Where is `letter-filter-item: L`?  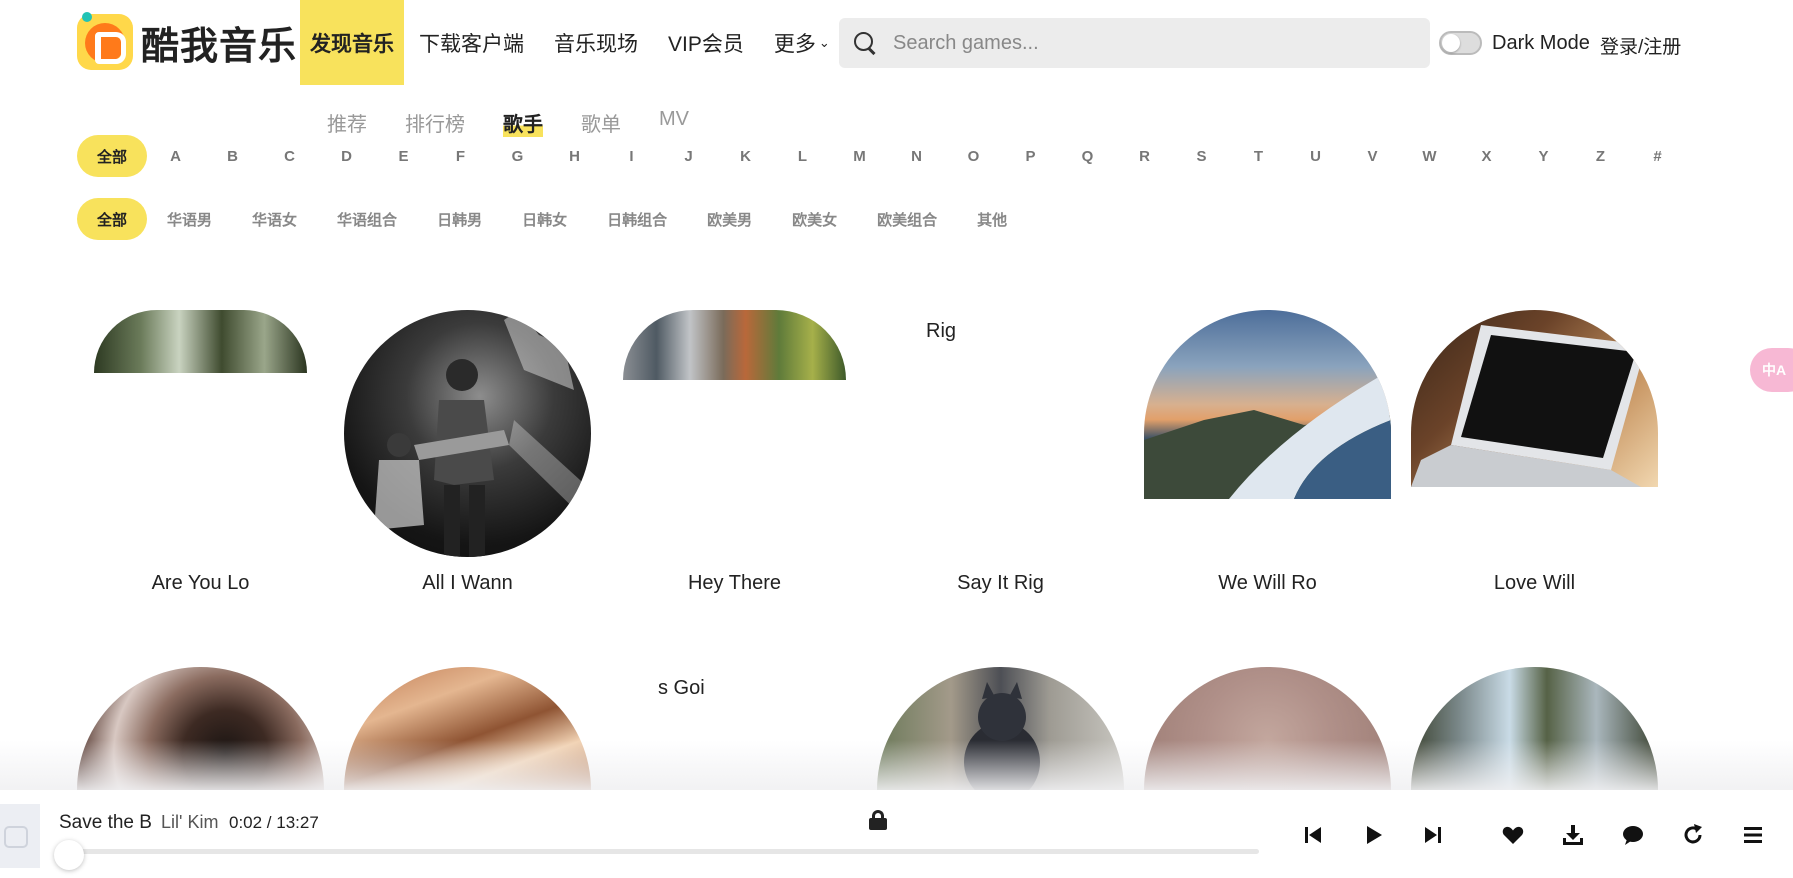 letter-filter-item: L is located at coordinates (802, 156).